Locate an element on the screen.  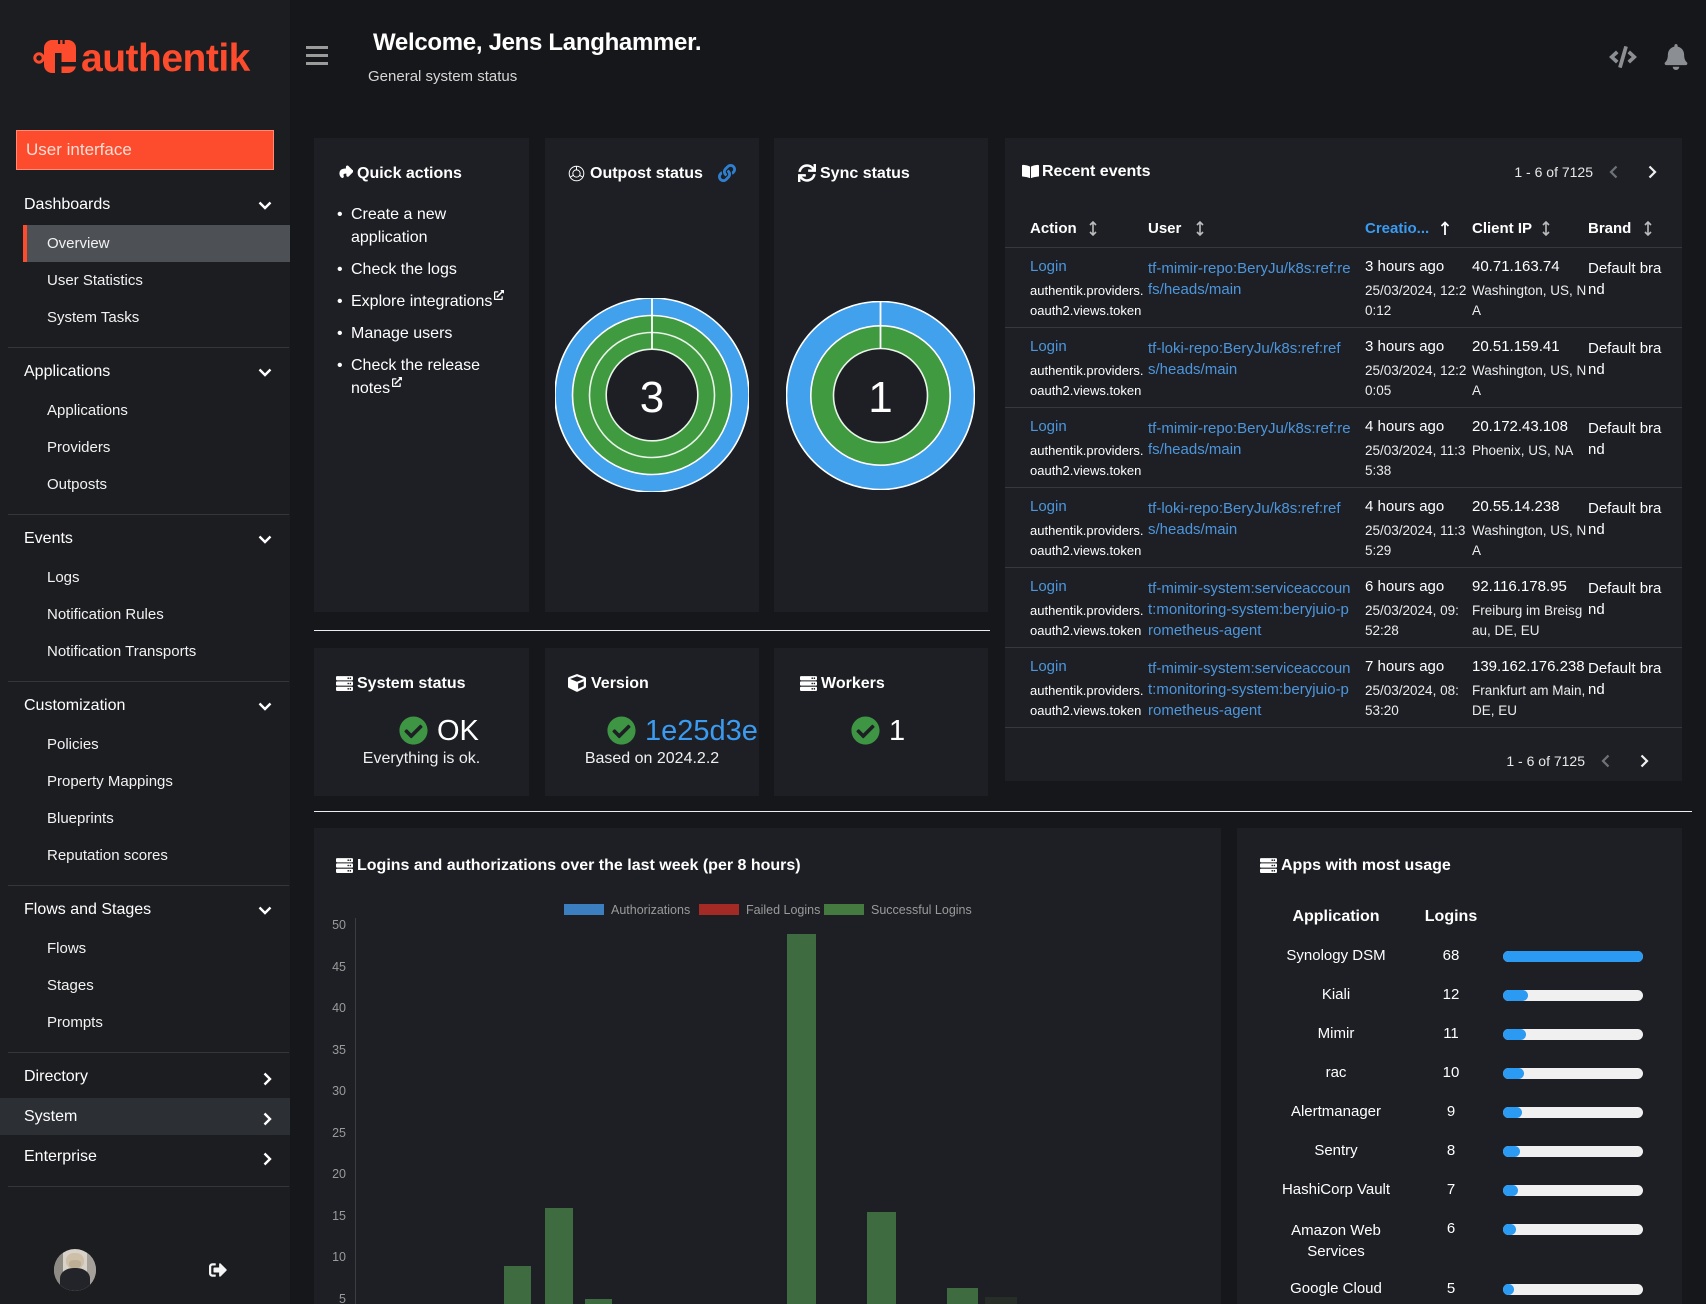
svg-text: authentik is located at coordinates (166, 58).